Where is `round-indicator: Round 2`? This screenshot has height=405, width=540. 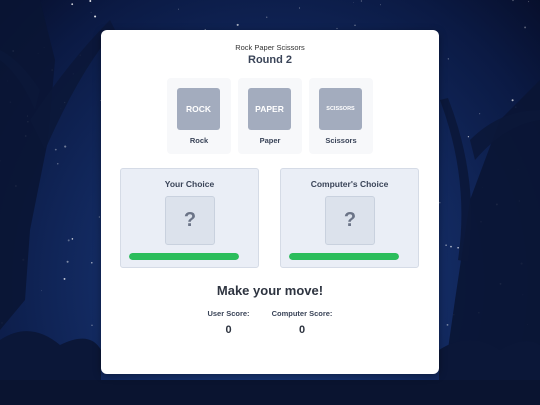
round-indicator: Round 2 is located at coordinates (270, 60).